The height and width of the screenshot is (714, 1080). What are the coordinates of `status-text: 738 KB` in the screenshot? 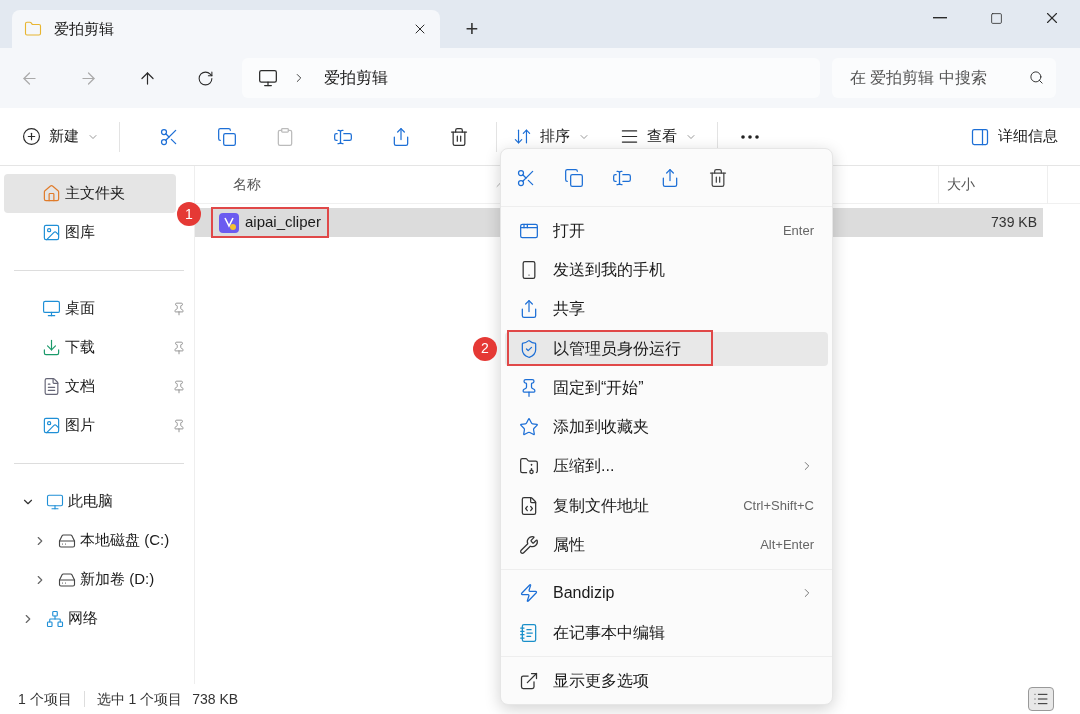 It's located at (215, 699).